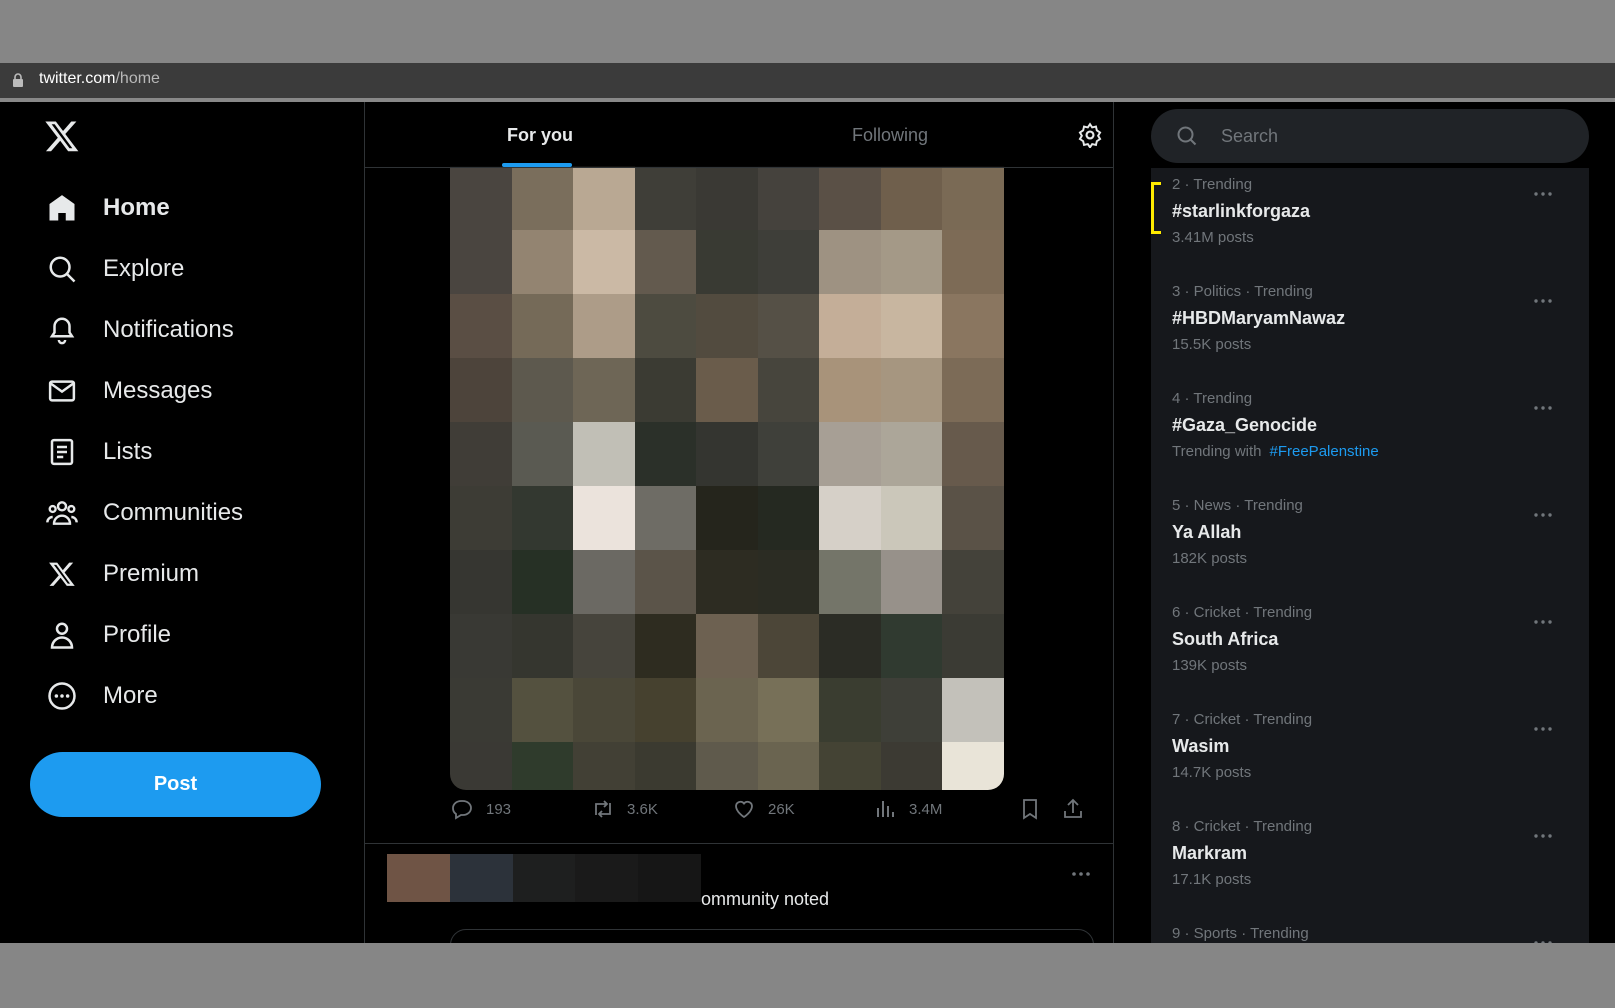  What do you see at coordinates (763, 809) in the screenshot?
I see `like-button: 26K` at bounding box center [763, 809].